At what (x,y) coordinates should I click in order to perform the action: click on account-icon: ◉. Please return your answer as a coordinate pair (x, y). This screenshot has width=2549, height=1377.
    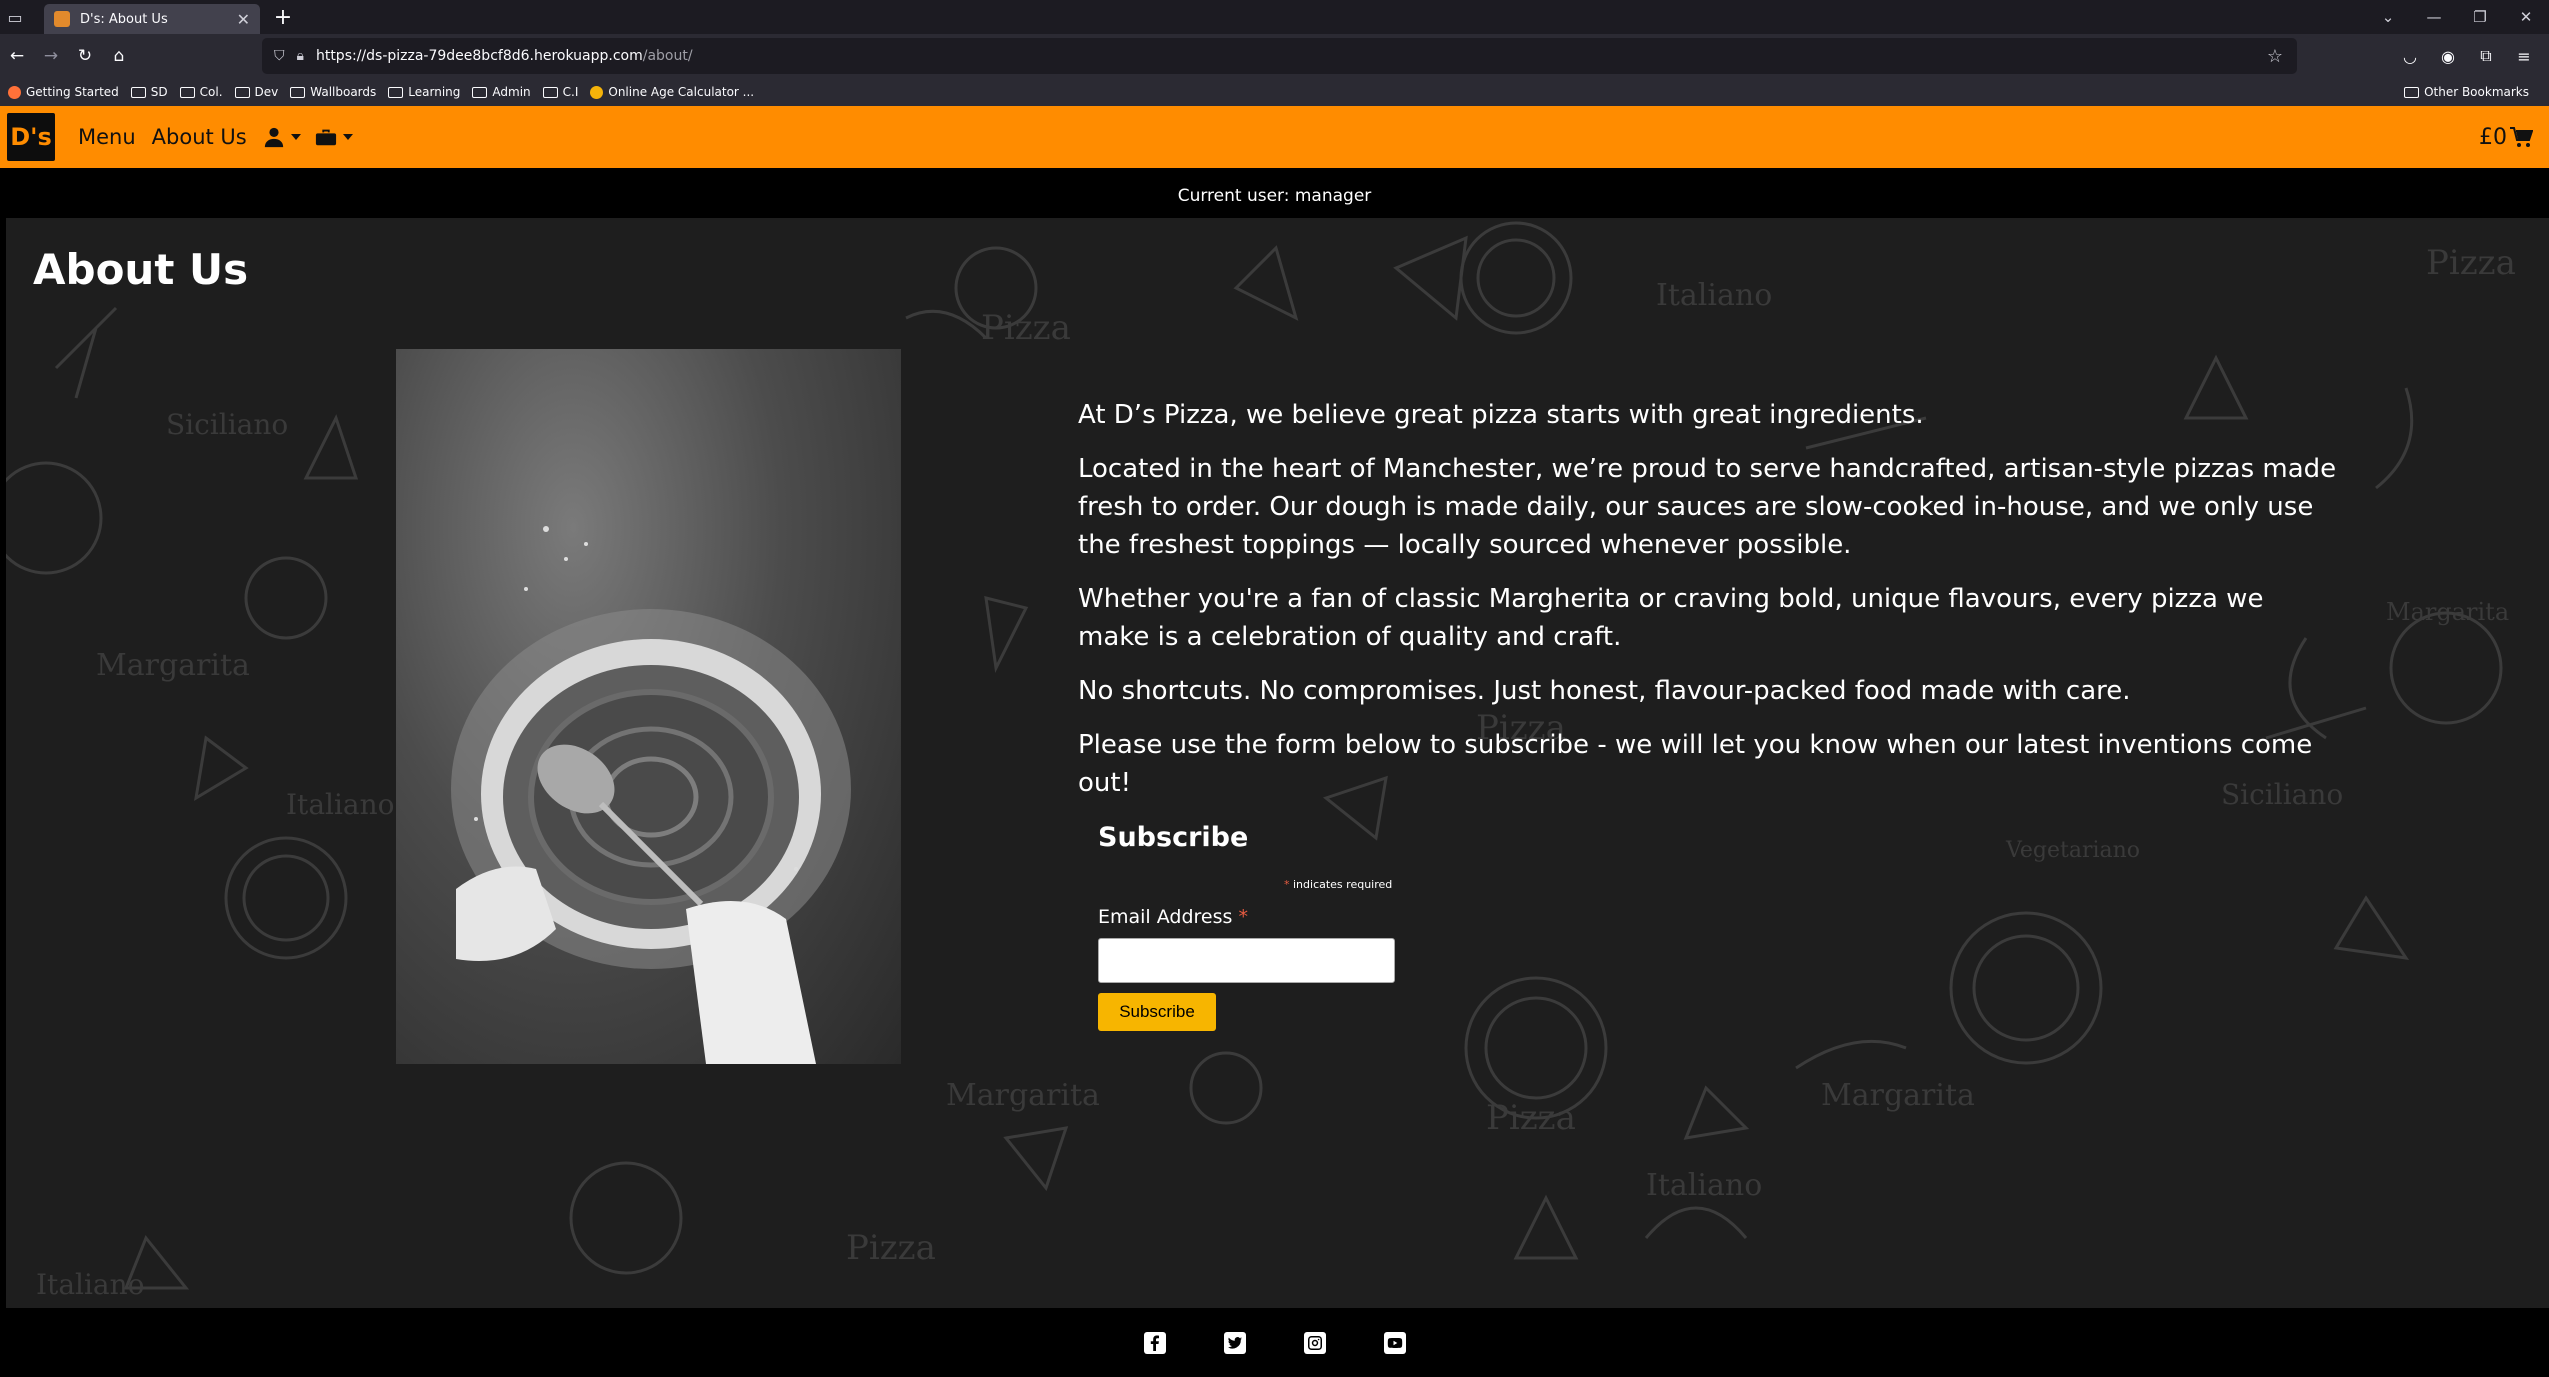
    Looking at the image, I should click on (2448, 56).